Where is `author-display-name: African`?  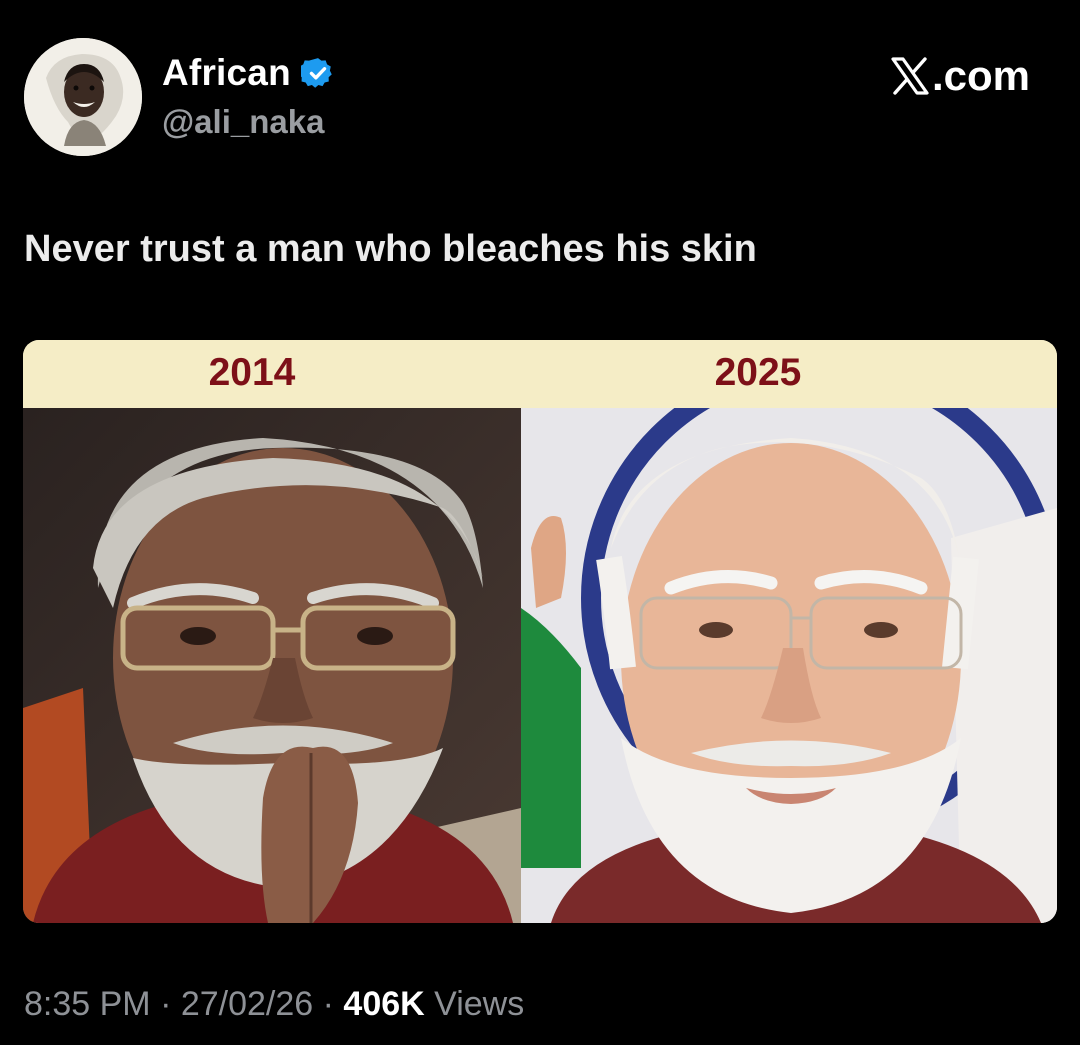 author-display-name: African is located at coordinates (226, 73).